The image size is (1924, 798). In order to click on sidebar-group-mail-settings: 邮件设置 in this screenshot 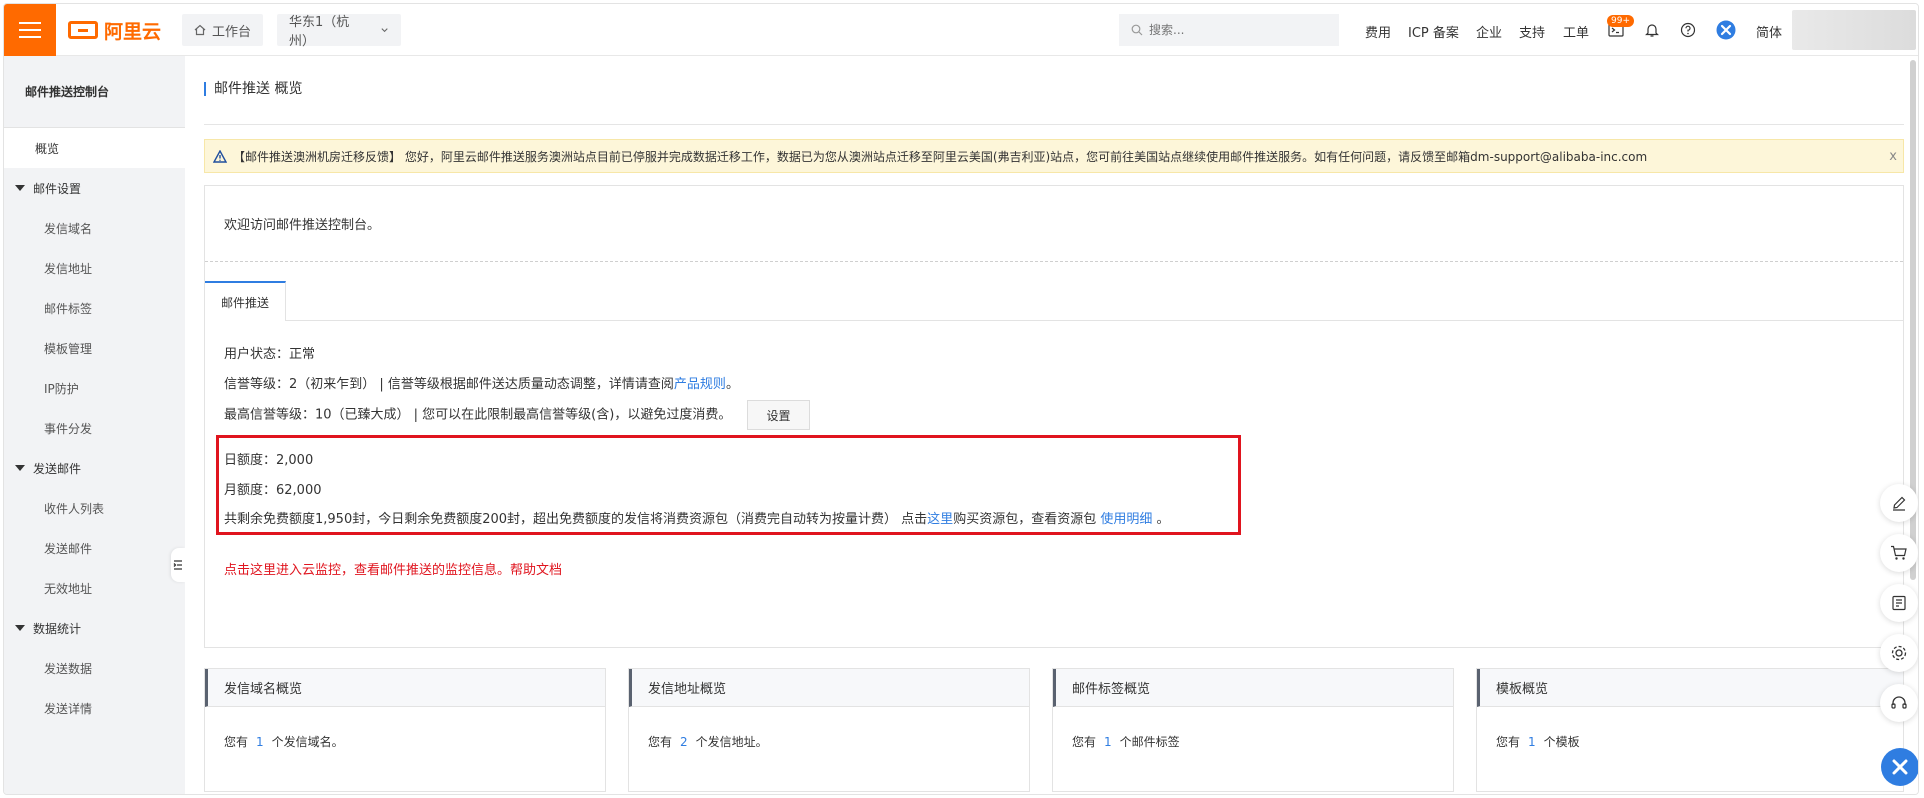, I will do `click(94, 188)`.